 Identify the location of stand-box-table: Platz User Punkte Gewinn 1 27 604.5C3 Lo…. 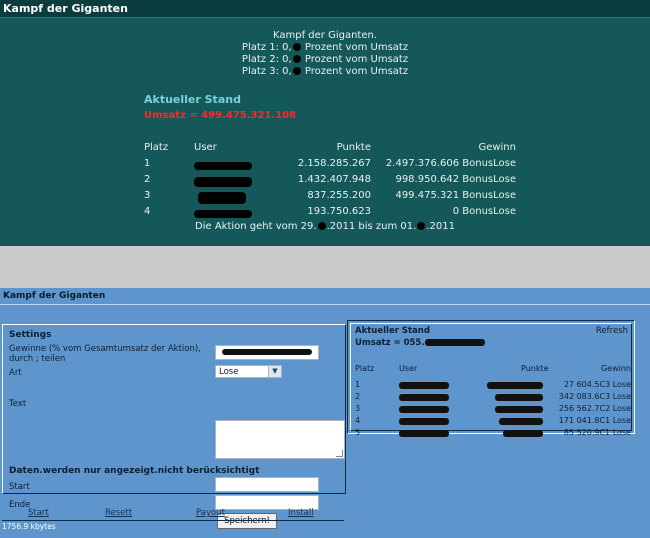
(493, 402).